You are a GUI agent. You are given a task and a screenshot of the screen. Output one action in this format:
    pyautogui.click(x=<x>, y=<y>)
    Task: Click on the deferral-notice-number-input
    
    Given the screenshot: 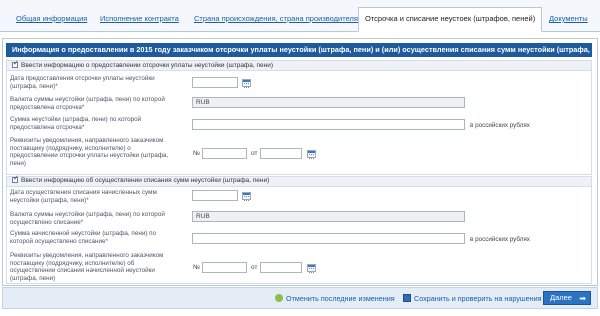 What is the action you would take?
    pyautogui.click(x=224, y=153)
    